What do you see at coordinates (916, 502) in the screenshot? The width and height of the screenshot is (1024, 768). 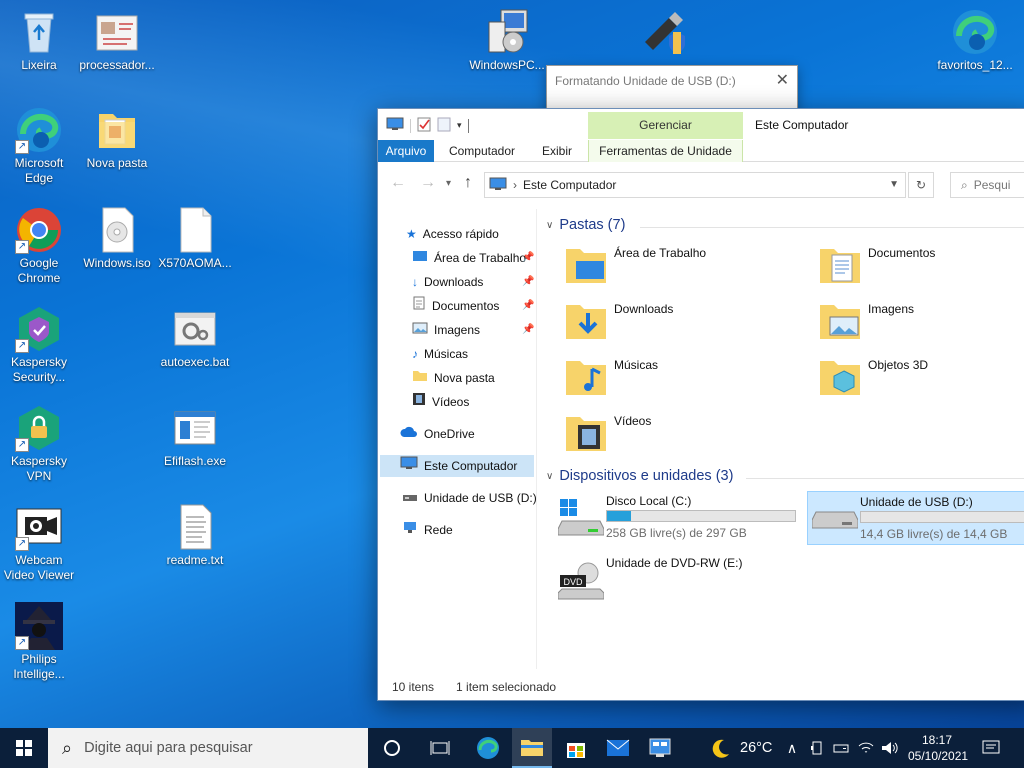 I see `drive-name: Unidade de USB (D:)` at bounding box center [916, 502].